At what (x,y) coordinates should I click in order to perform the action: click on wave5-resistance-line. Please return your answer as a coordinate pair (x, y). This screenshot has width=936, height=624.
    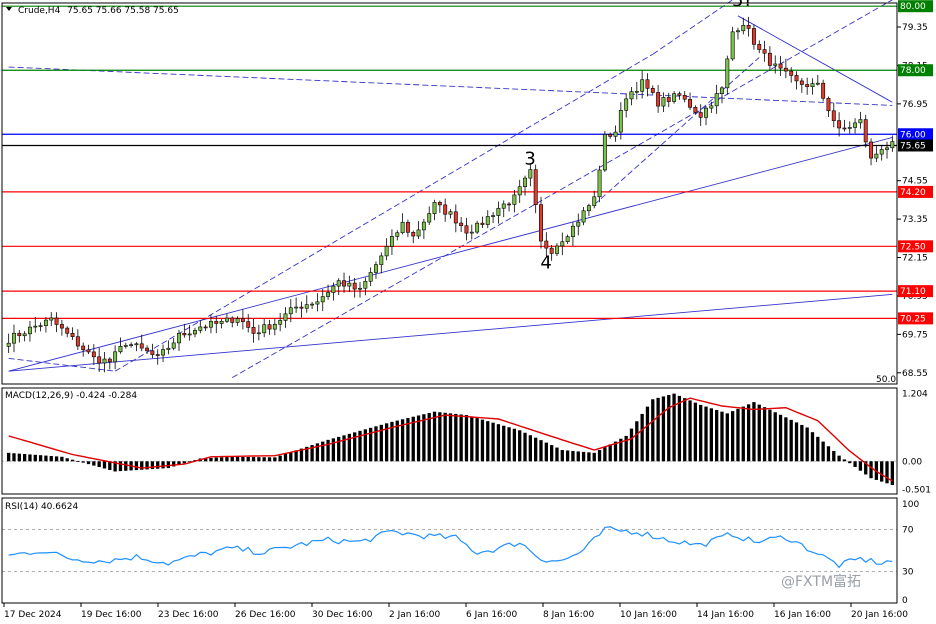
    Looking at the image, I should click on (815, 59).